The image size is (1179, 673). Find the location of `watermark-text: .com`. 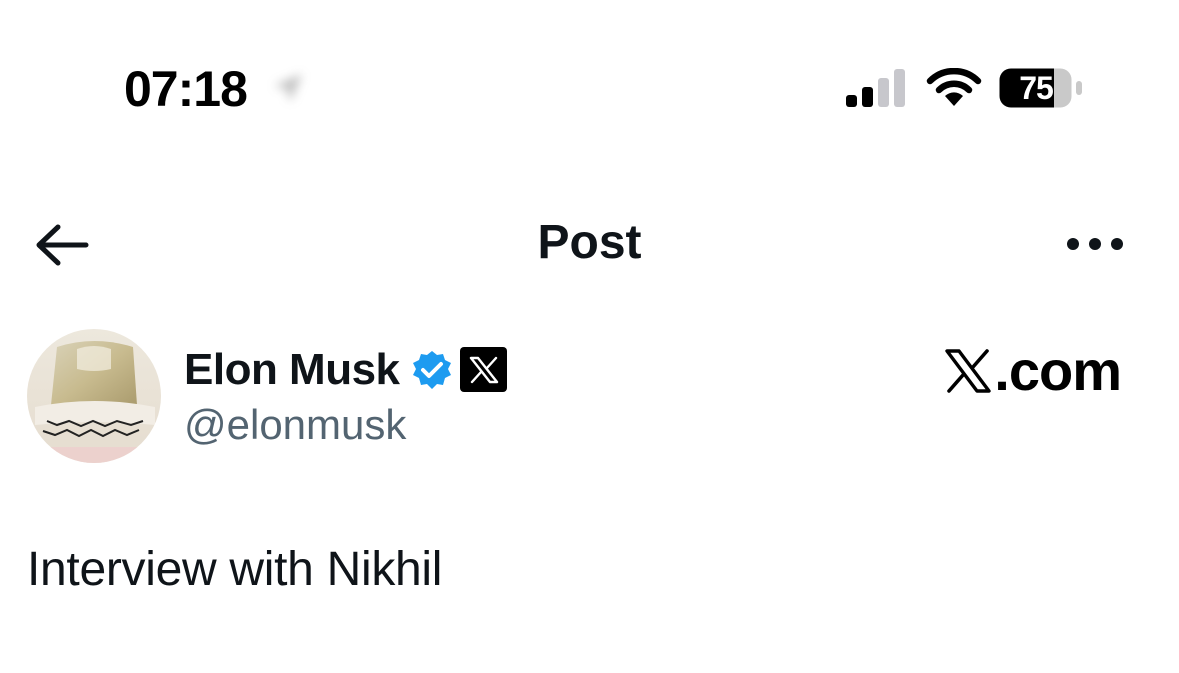

watermark-text: .com is located at coordinates (1058, 370).